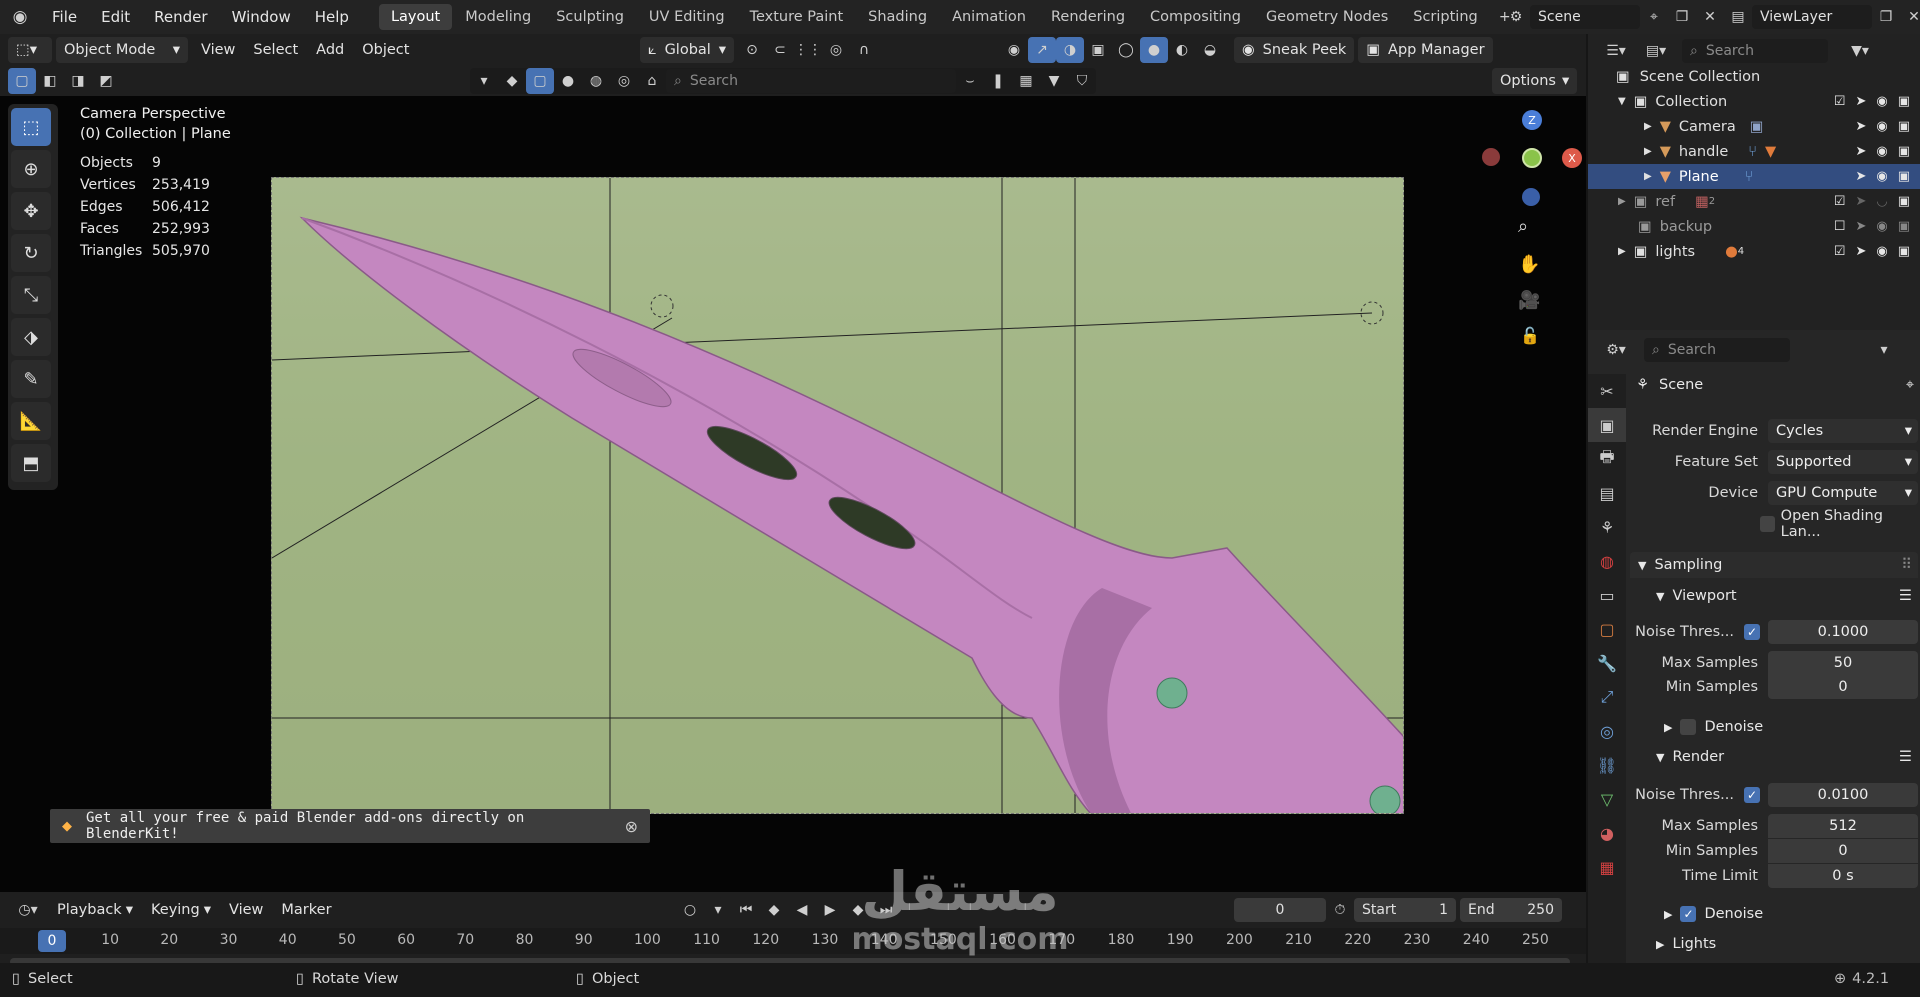  I want to click on tab-sculpting: Sculpting, so click(590, 17).